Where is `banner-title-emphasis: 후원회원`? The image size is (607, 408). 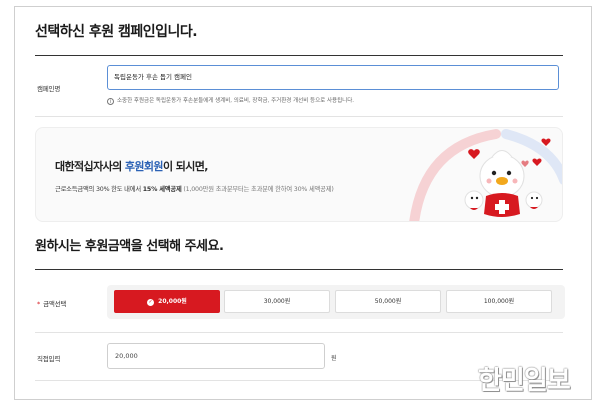 banner-title-emphasis: 후원회원 is located at coordinates (144, 166).